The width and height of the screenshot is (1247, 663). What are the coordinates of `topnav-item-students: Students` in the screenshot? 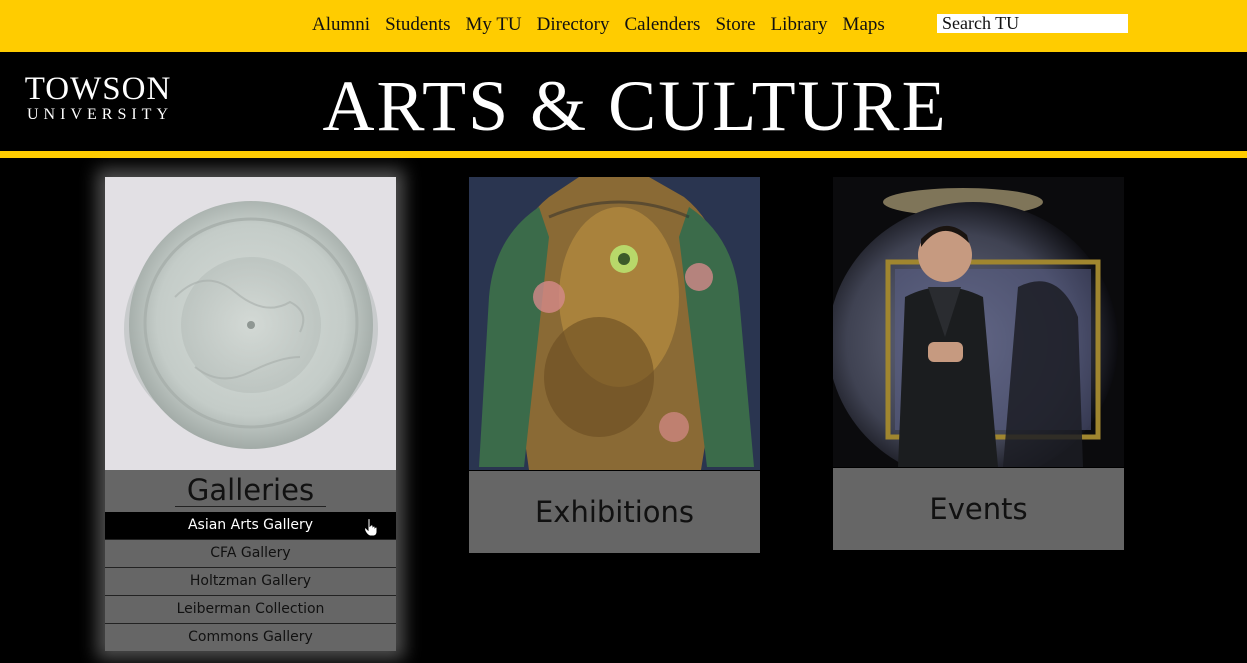 It's located at (417, 25).